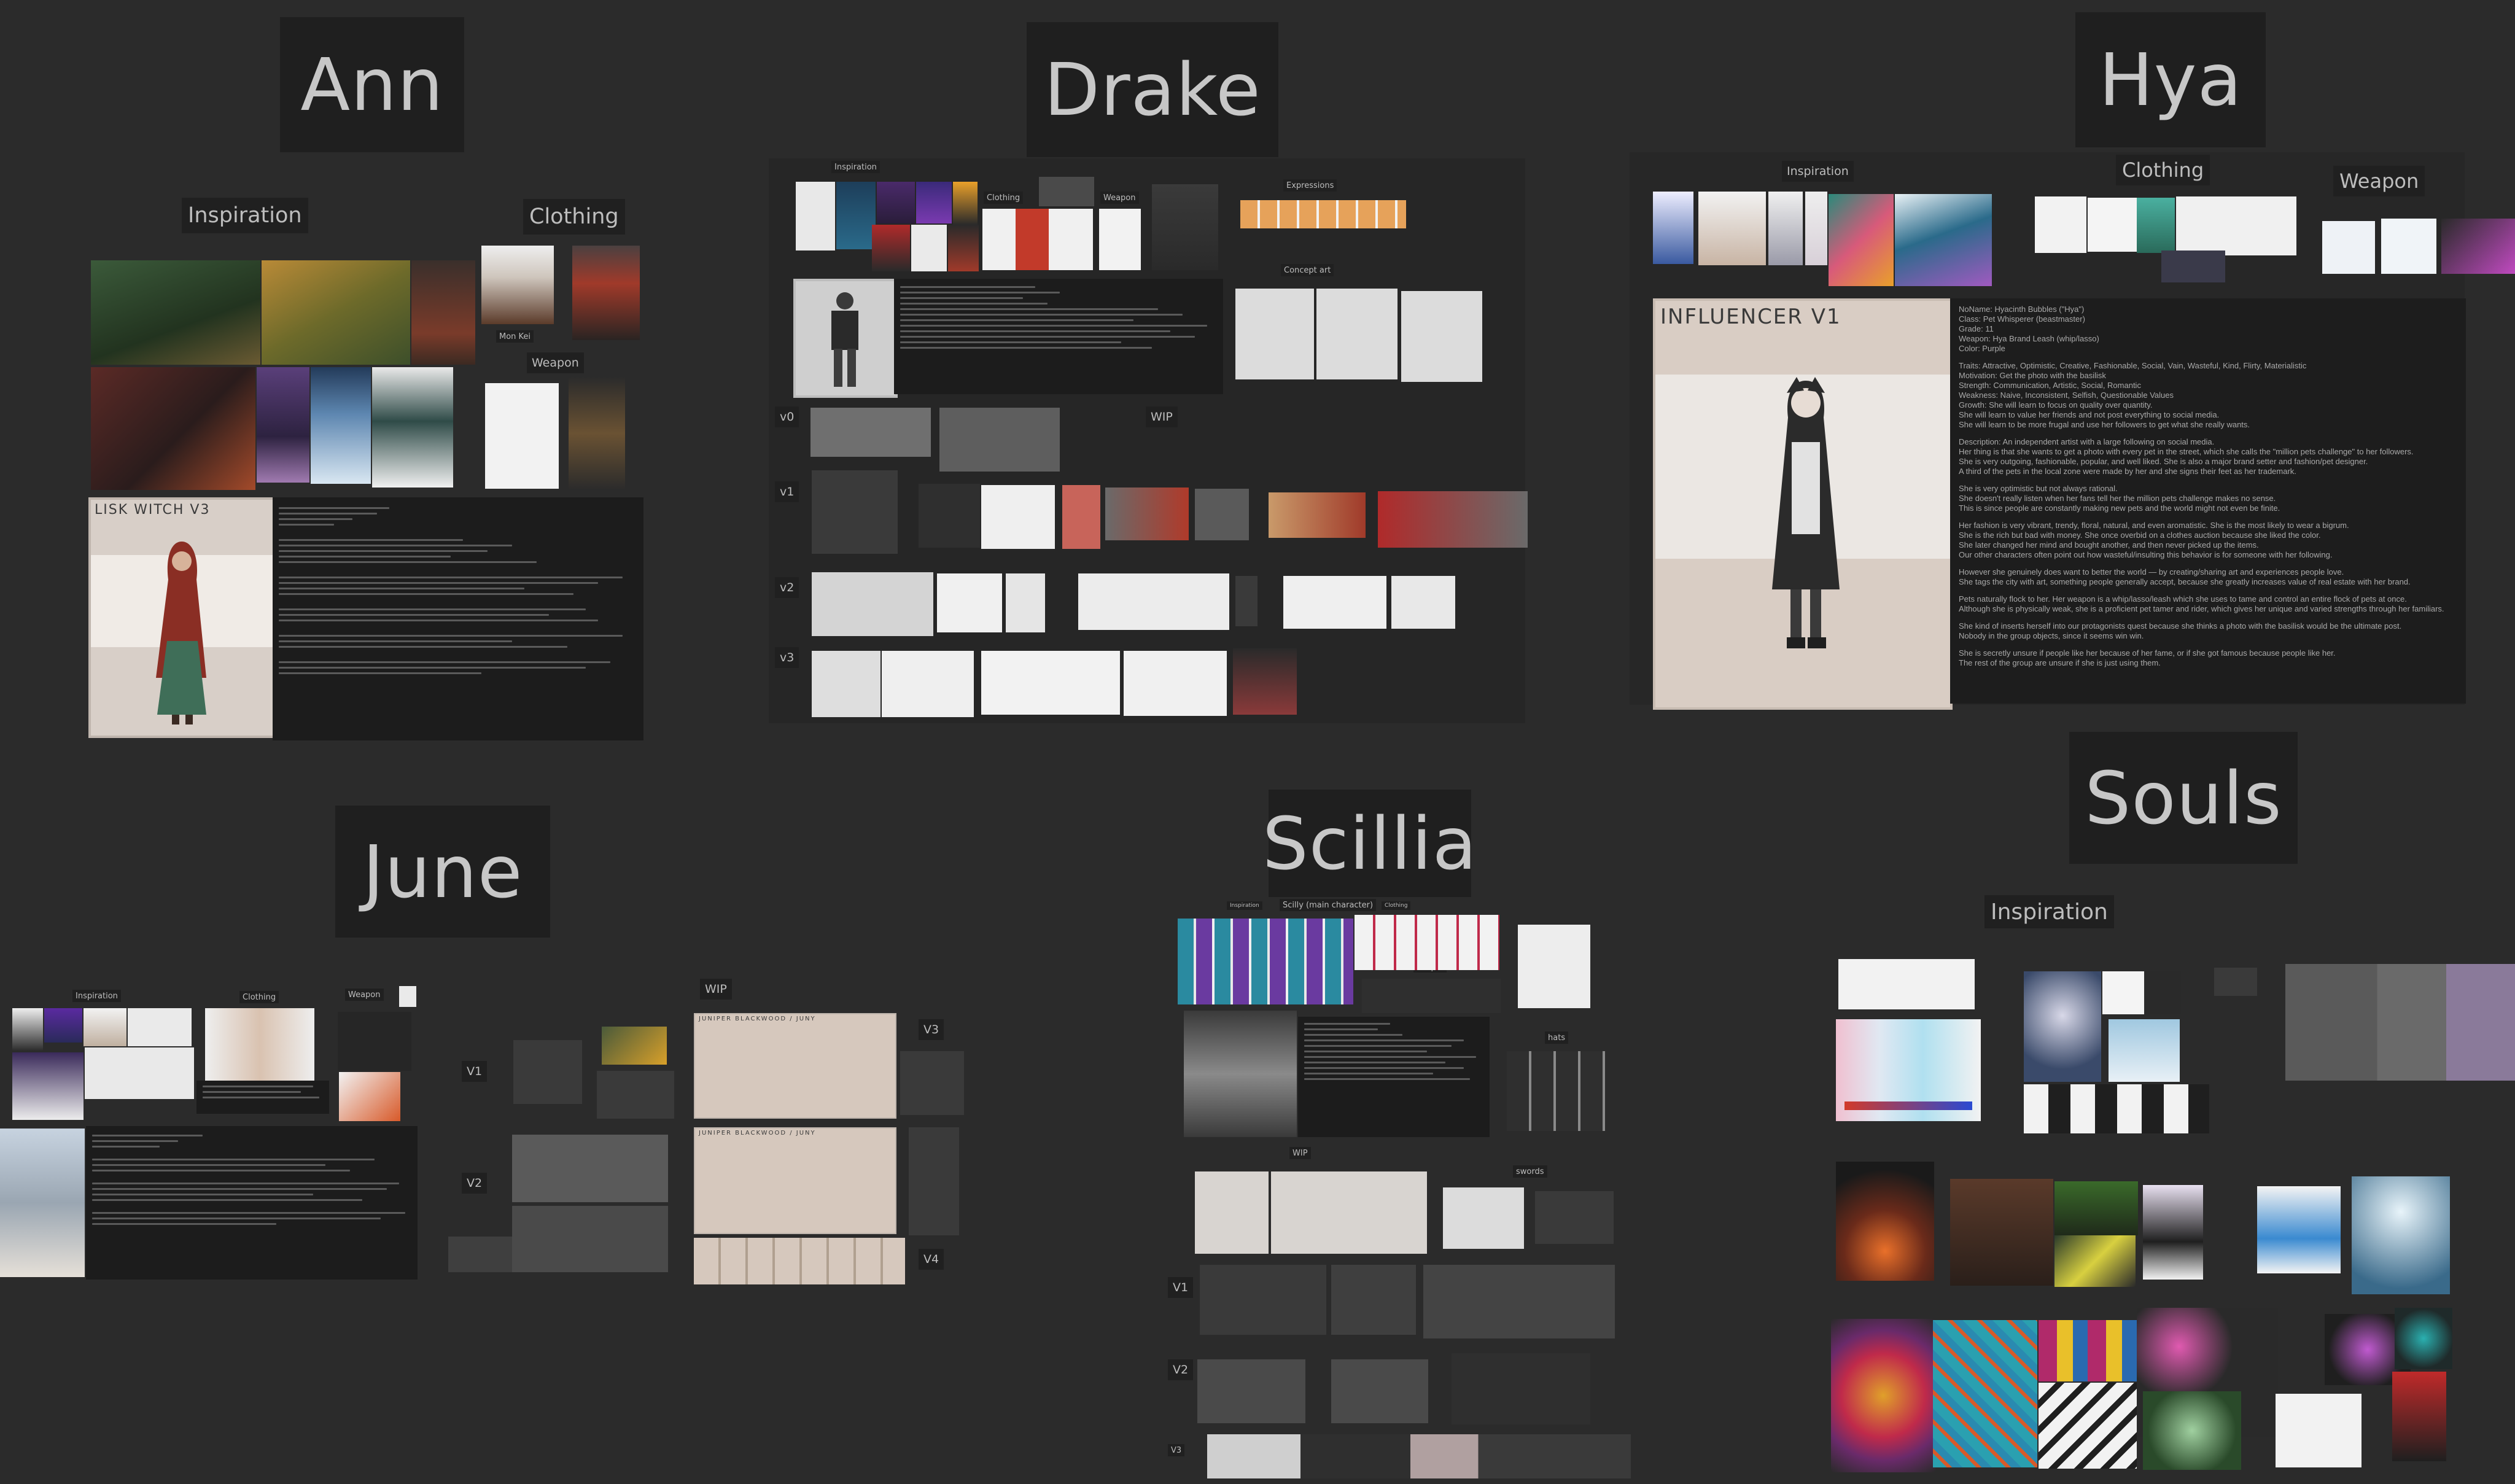 Image resolution: width=2515 pixels, height=1484 pixels. What do you see at coordinates (475, 1183) in the screenshot?
I see `june-v2-label: V2` at bounding box center [475, 1183].